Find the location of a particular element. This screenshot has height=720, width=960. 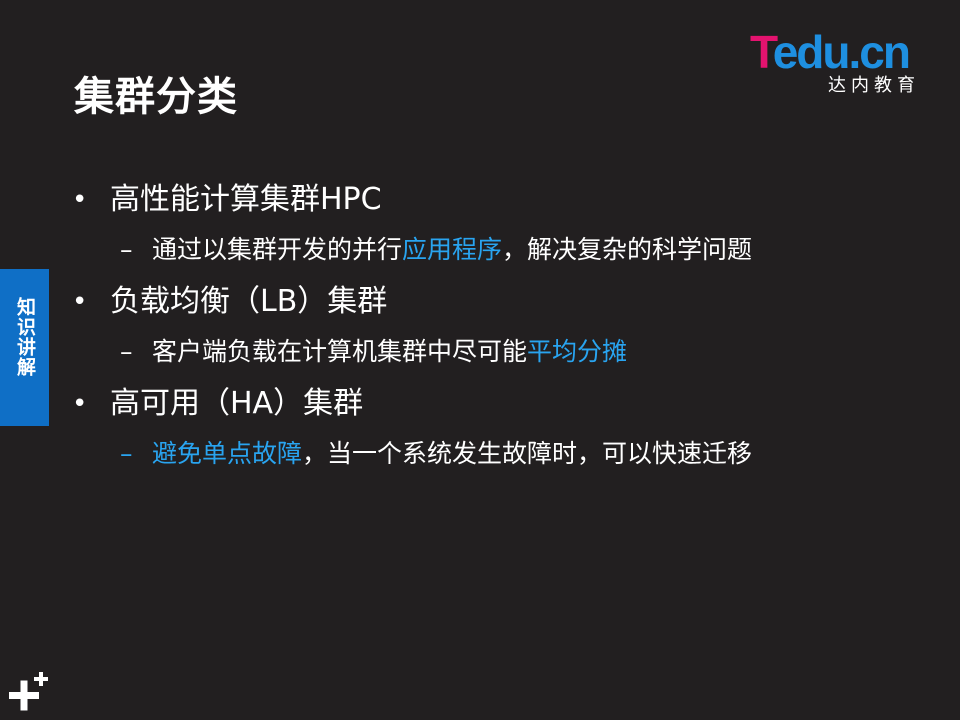

sub-bullet-item: – 避免单点故障，当一个系统发生故障时，可以快速迁移 is located at coordinates (502, 459).